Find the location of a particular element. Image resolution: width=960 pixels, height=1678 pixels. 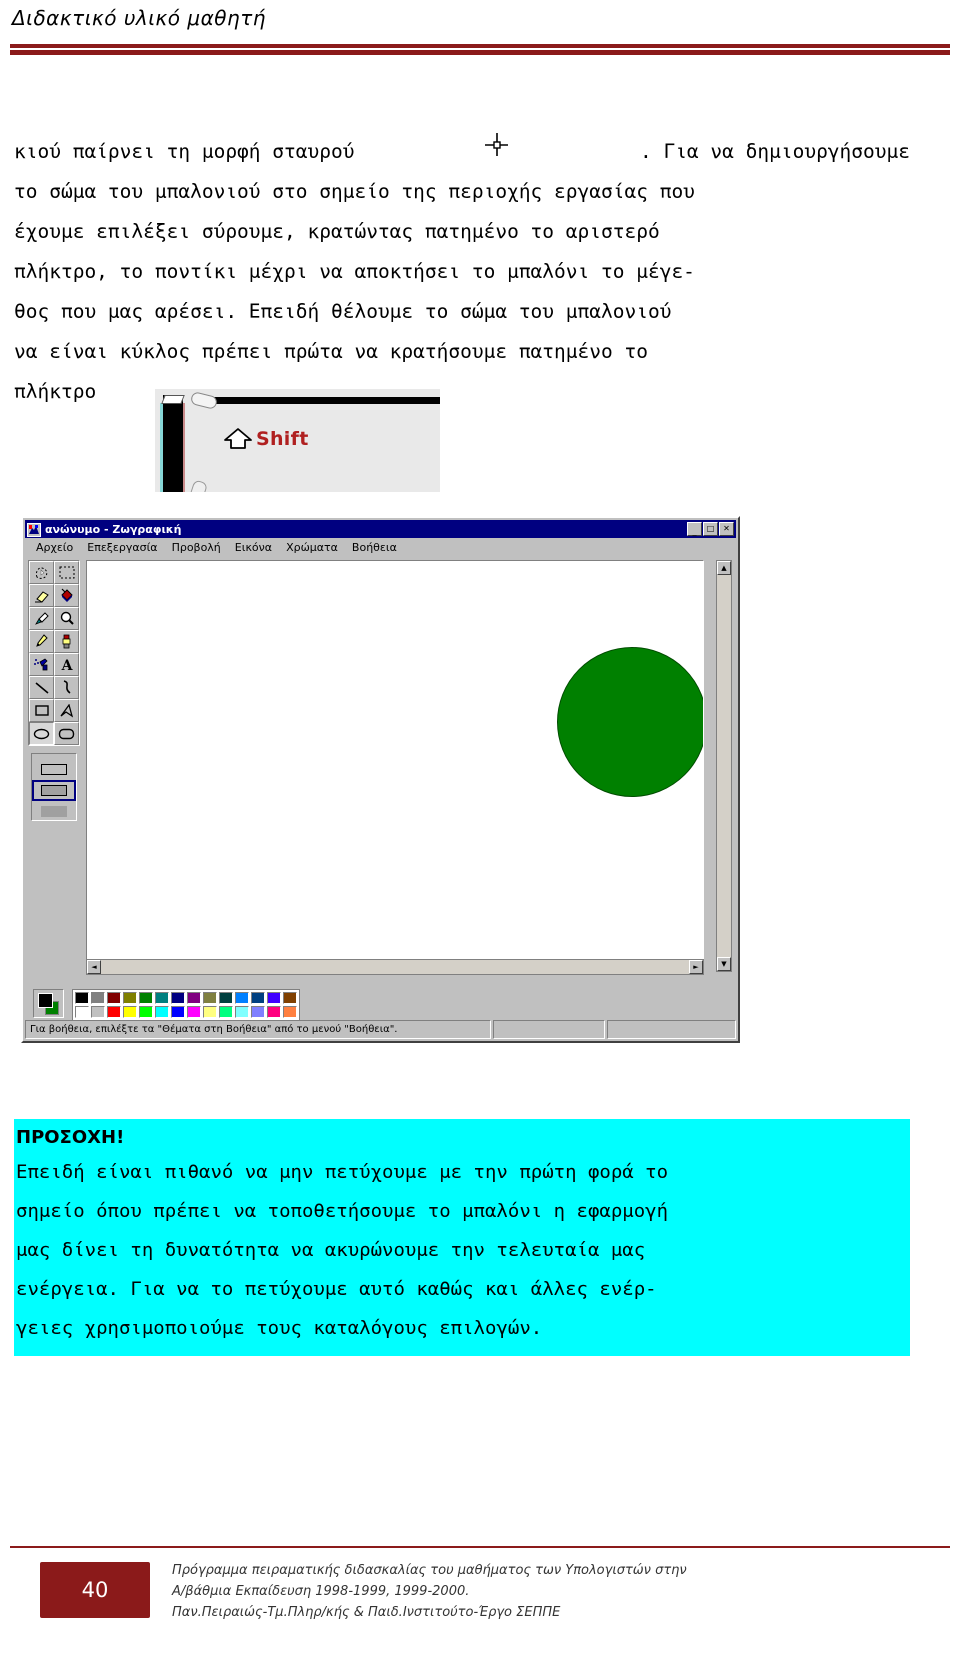

close-icon: ✕ is located at coordinates (726, 528).